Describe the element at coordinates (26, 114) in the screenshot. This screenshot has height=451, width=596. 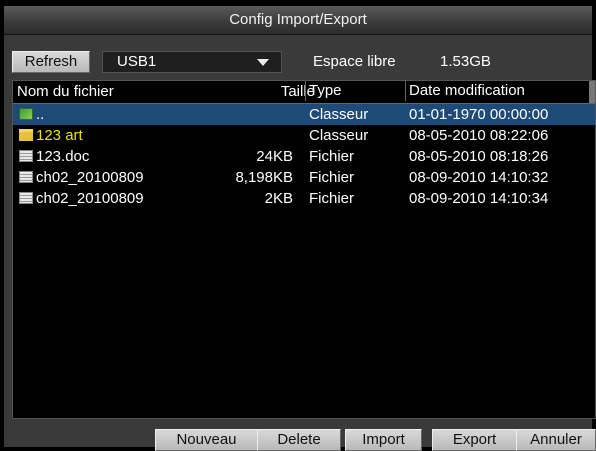
I see `parent-folder-icon` at that location.